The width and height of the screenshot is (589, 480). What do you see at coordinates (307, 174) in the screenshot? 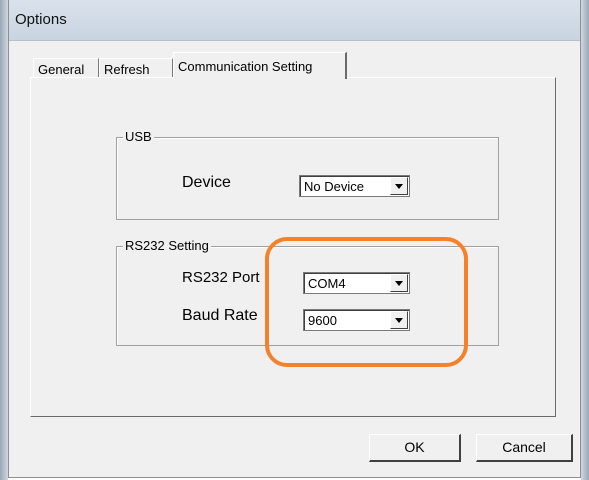
I see `usb-groupbox: USB Device No Device` at bounding box center [307, 174].